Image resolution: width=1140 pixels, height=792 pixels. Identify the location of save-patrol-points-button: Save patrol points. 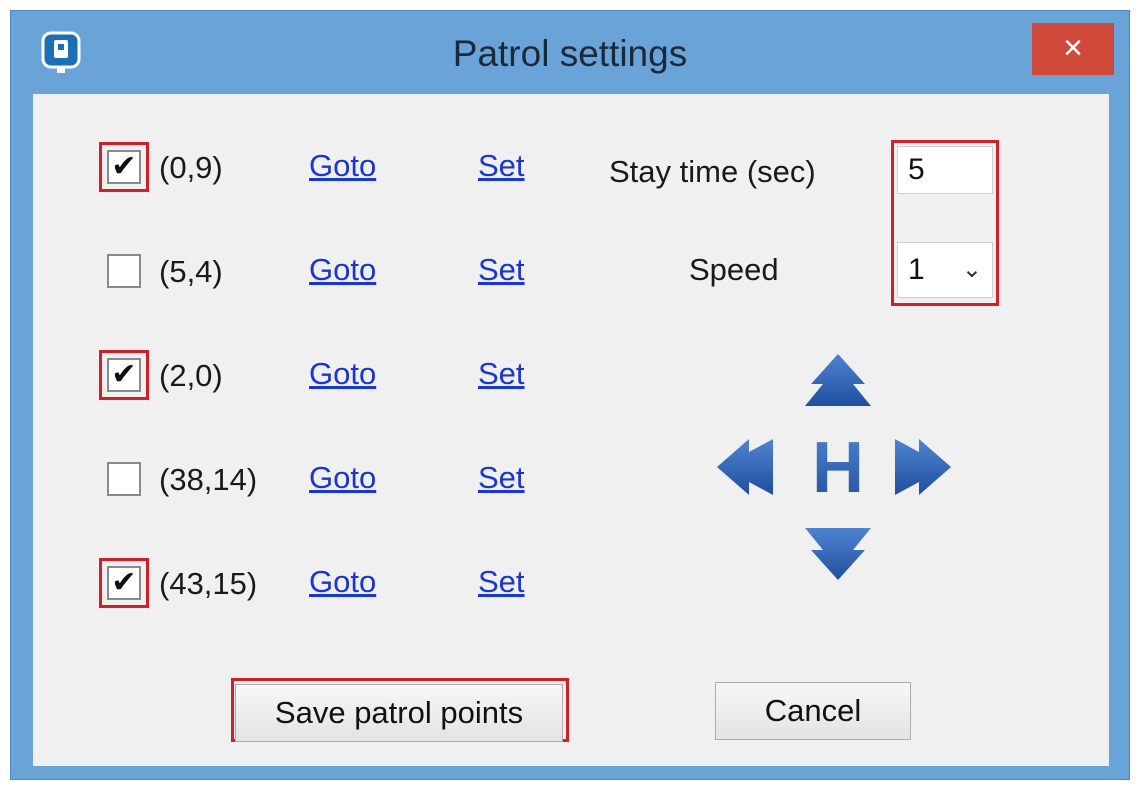
(399, 713).